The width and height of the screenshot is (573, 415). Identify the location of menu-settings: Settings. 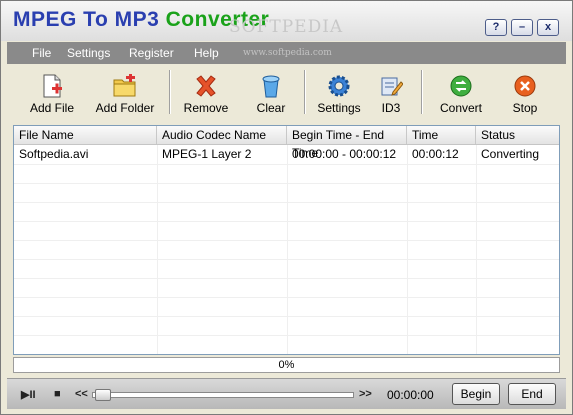
(88, 53).